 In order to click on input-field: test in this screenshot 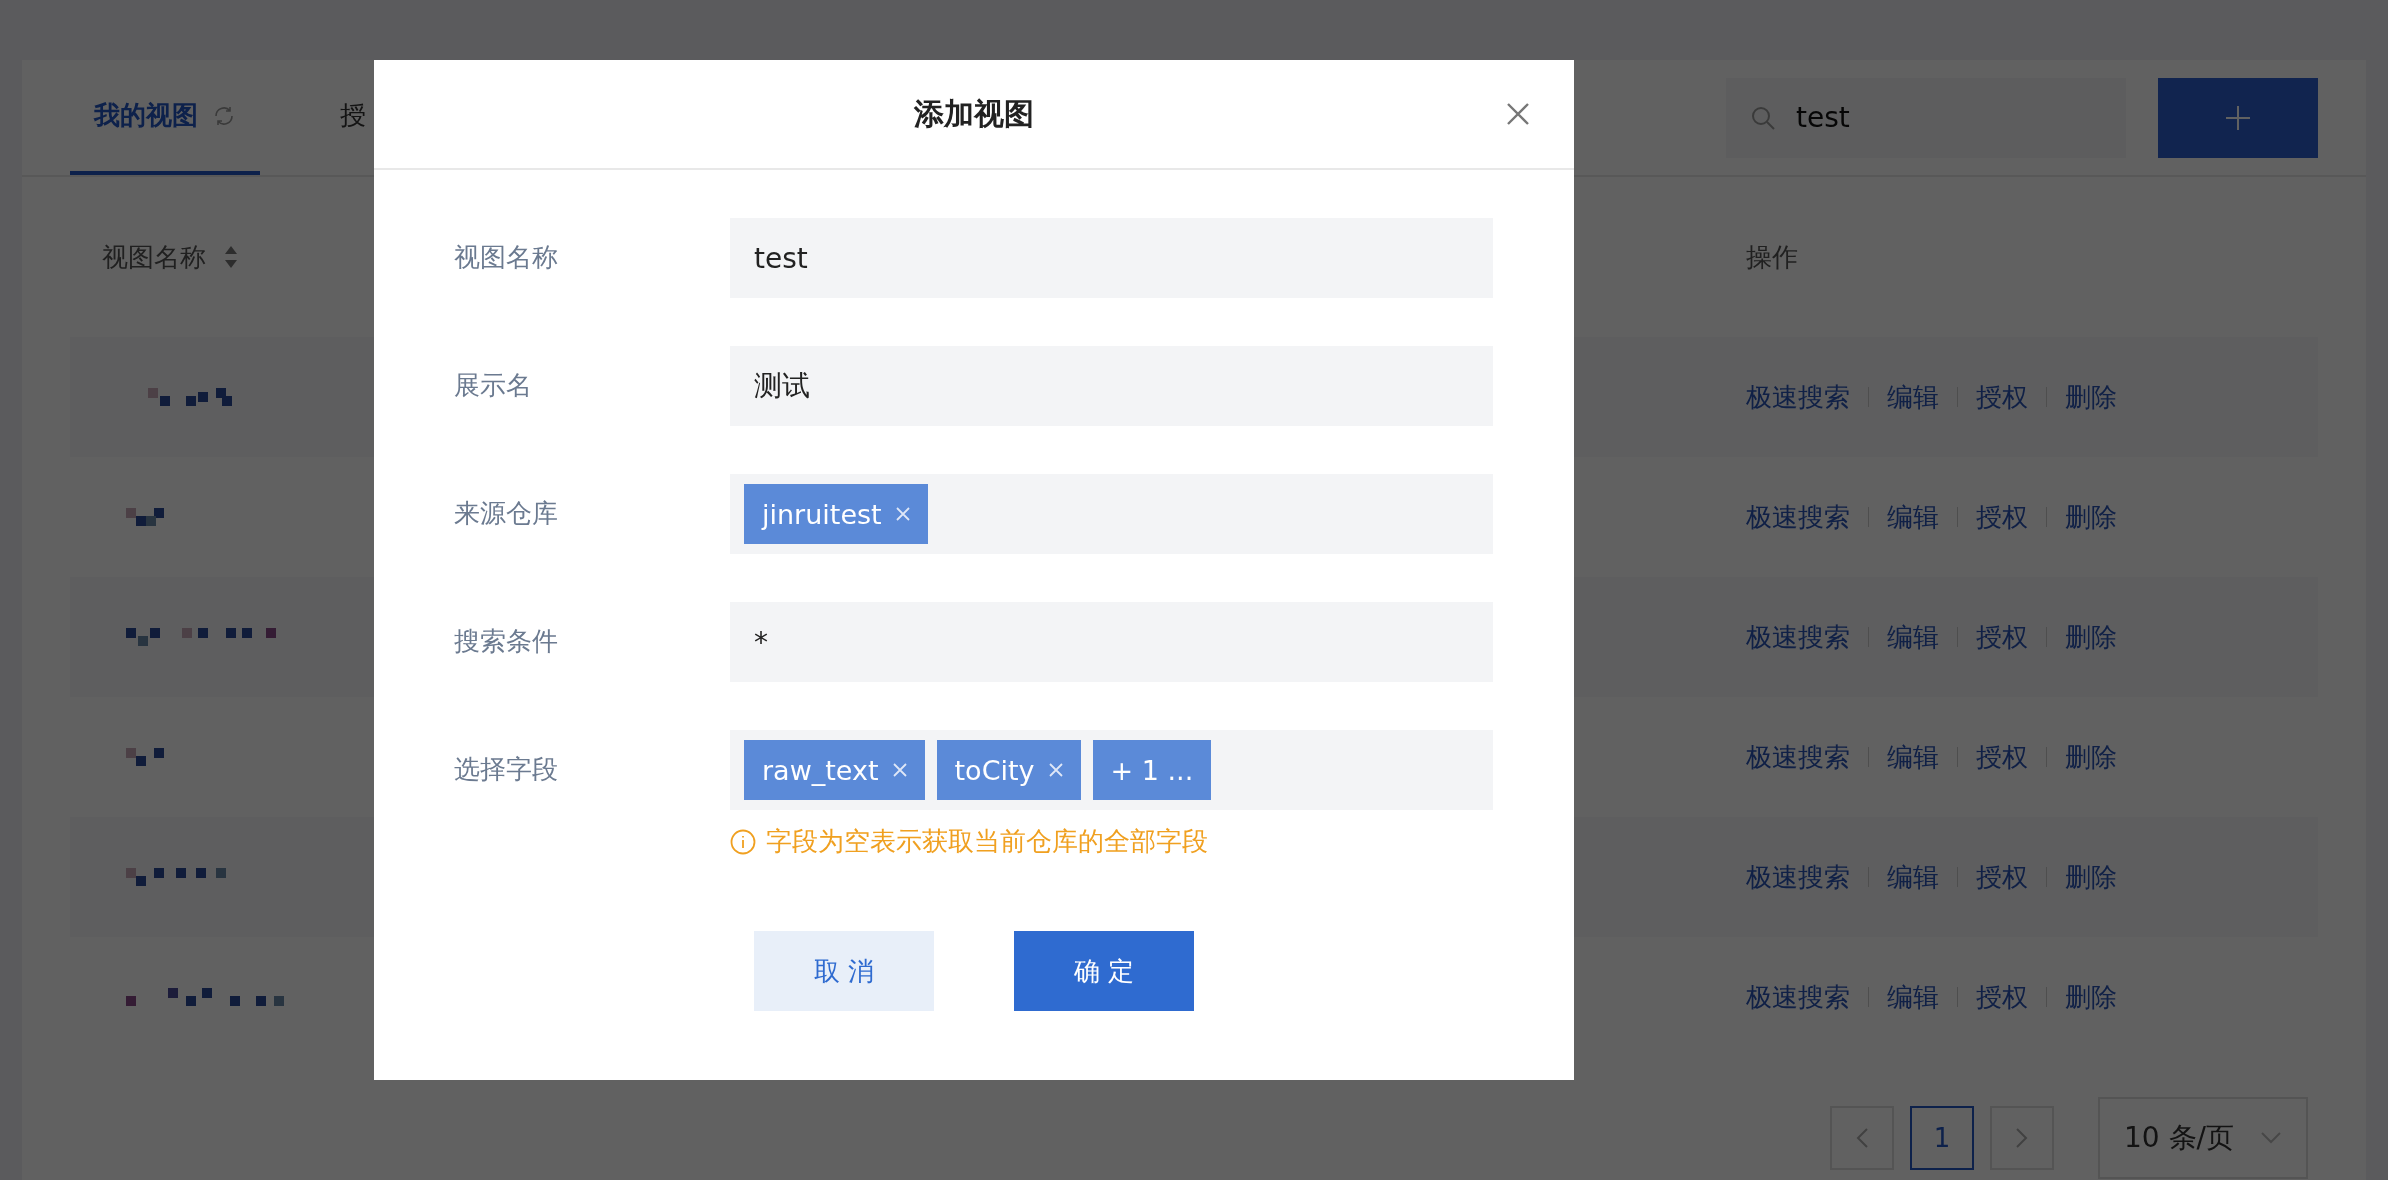, I will do `click(1111, 258)`.